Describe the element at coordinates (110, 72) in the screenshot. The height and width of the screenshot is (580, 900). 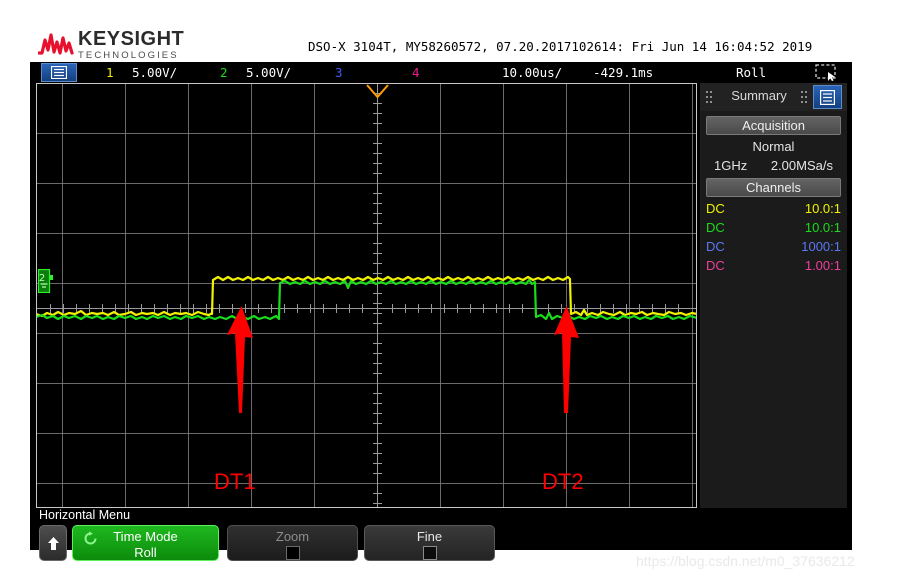
I see `toolbar-channel-1-number: 1` at that location.